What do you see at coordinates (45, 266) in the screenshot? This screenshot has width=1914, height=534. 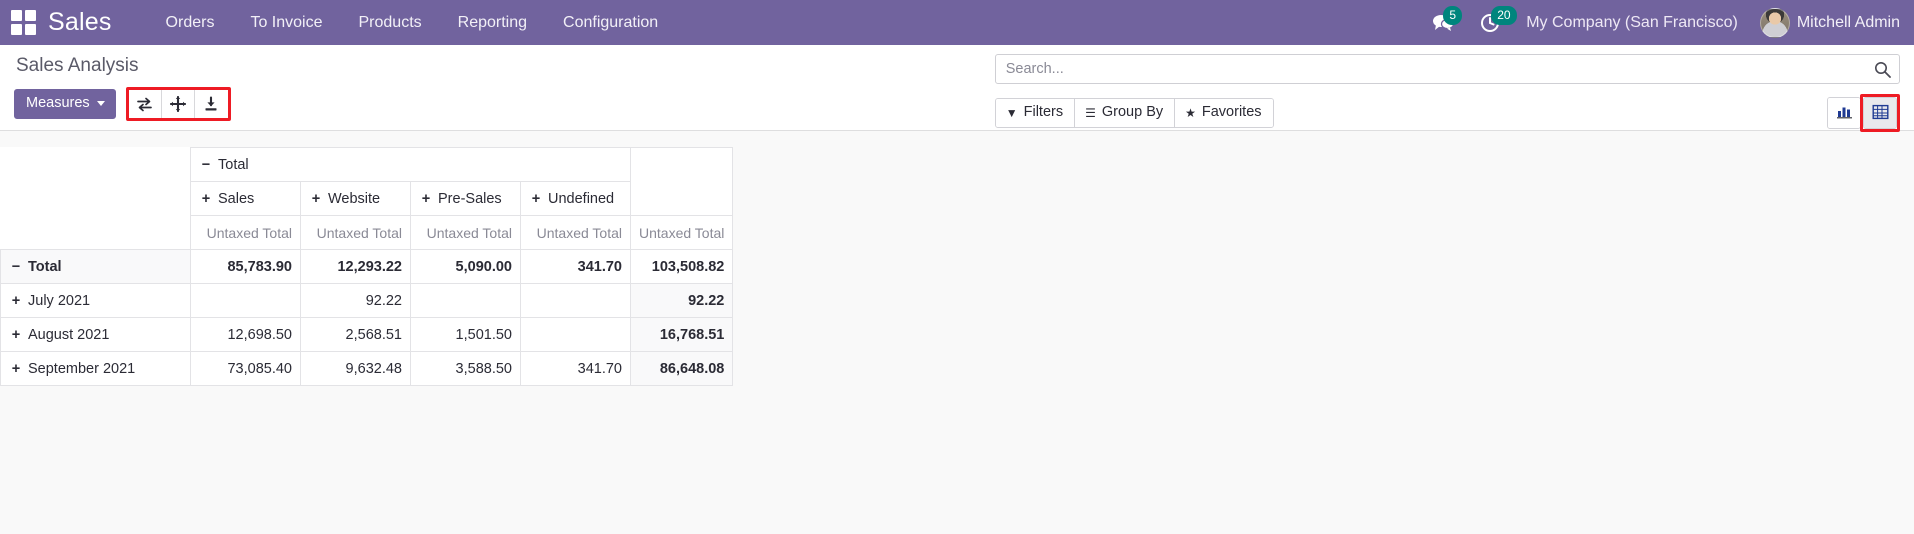 I see `row-header-total-label: Total` at bounding box center [45, 266].